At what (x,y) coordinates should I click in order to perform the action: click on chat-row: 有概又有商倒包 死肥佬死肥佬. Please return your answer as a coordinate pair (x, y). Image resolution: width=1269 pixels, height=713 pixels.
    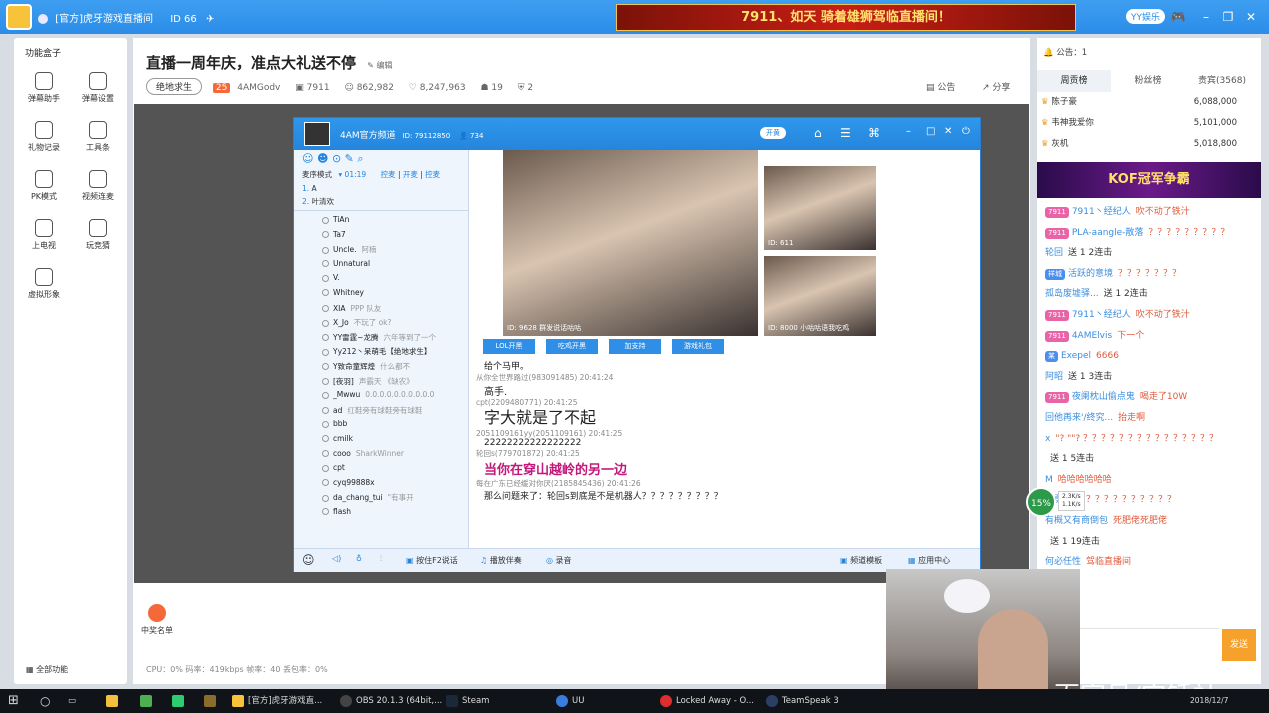
    Looking at the image, I should click on (1151, 521).